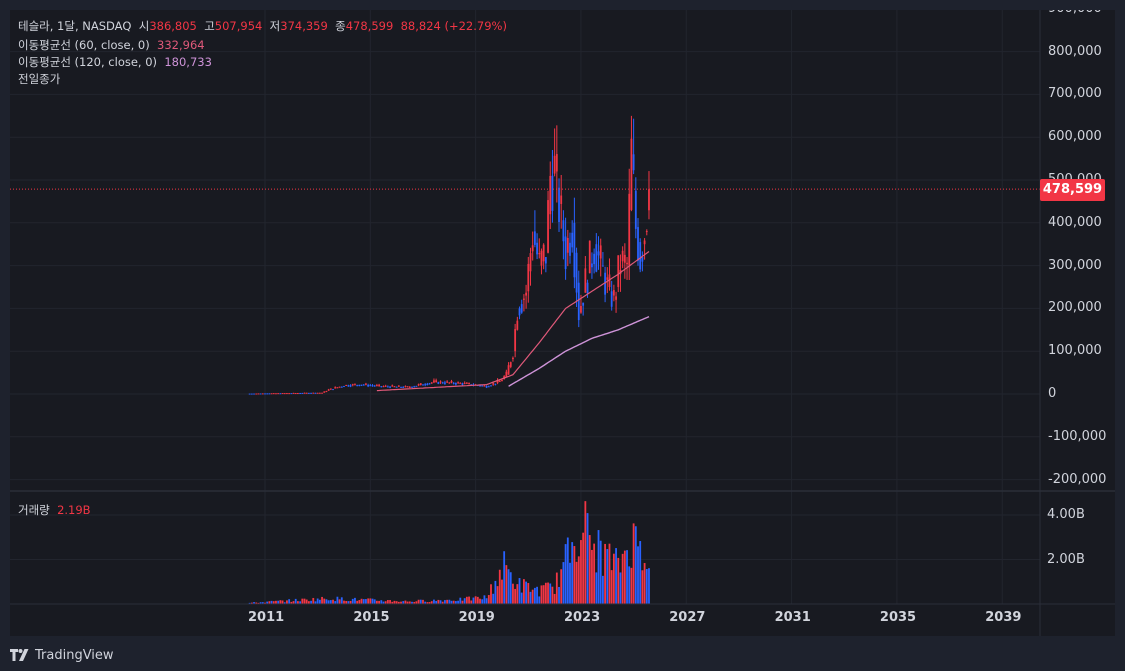 Image resolution: width=1125 pixels, height=671 pixels. I want to click on prev-close-legend: 전일종가, so click(39, 79).